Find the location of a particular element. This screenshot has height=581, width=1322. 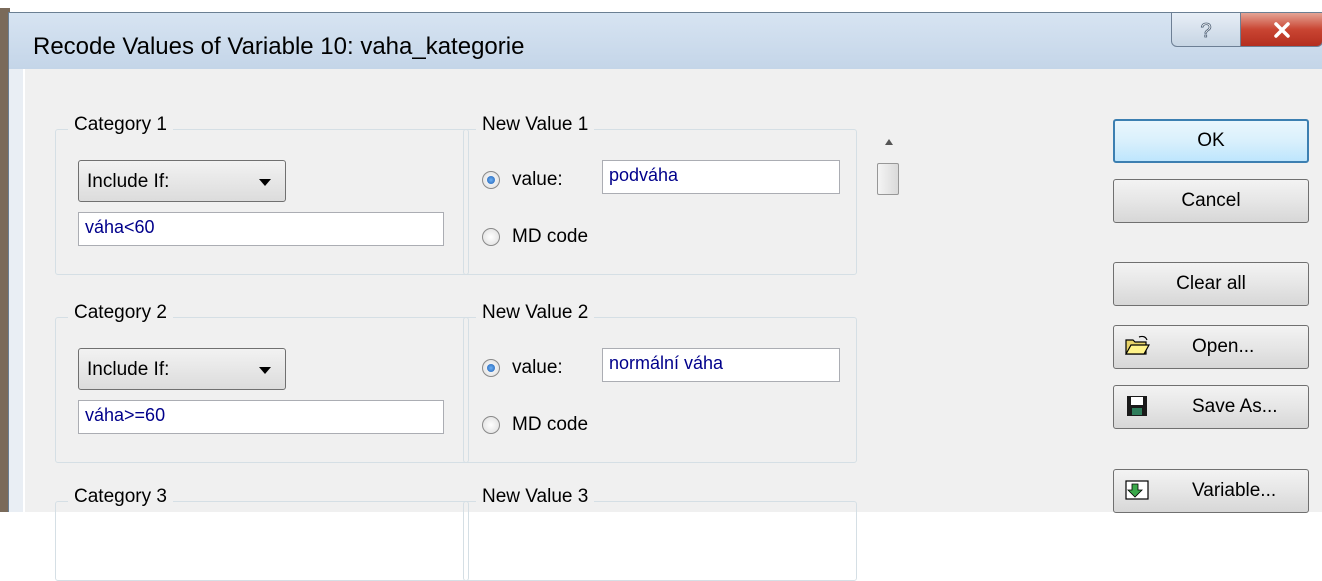

new-value-1-group: New Value 1 value: podváha MD code is located at coordinates (660, 194).